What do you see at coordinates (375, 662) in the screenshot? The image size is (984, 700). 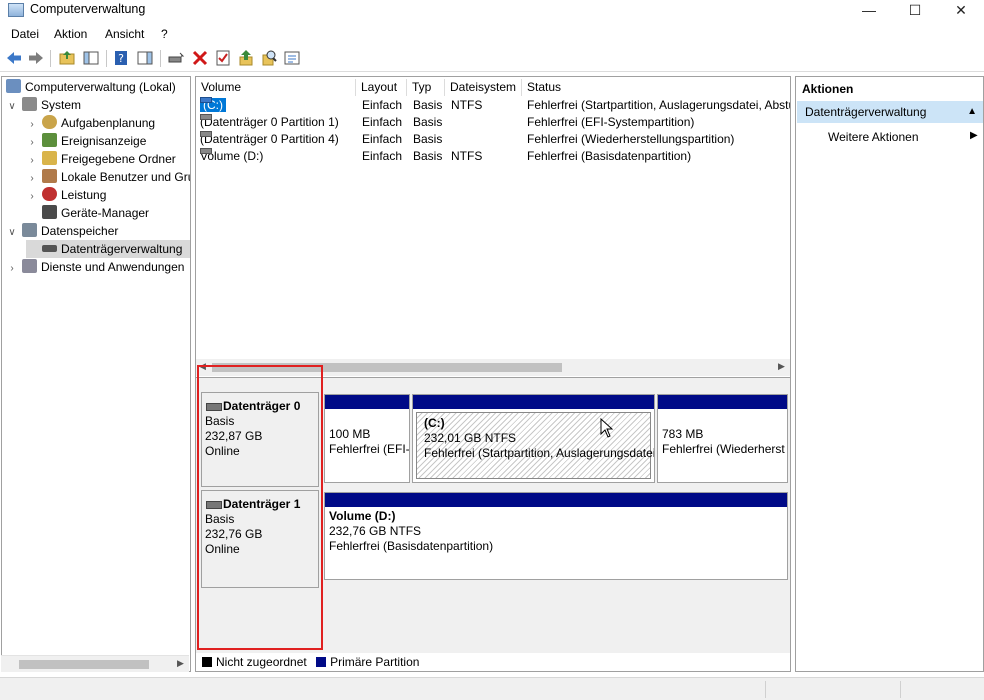 I see `legend-label: Primäre Partition` at bounding box center [375, 662].